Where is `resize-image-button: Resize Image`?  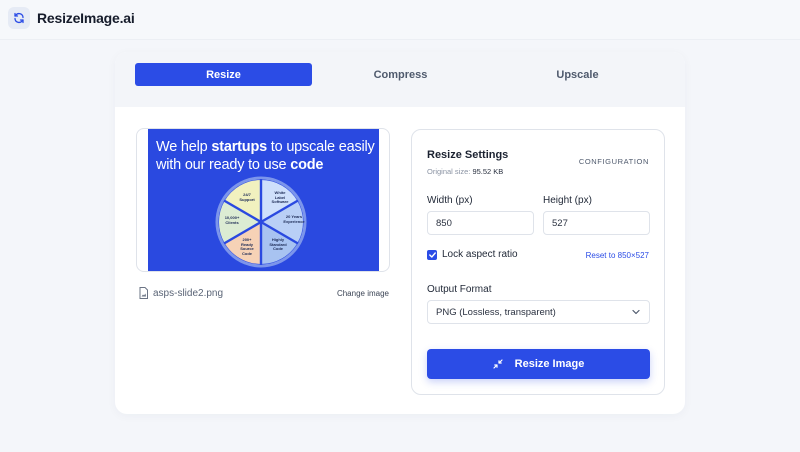 resize-image-button: Resize Image is located at coordinates (538, 364).